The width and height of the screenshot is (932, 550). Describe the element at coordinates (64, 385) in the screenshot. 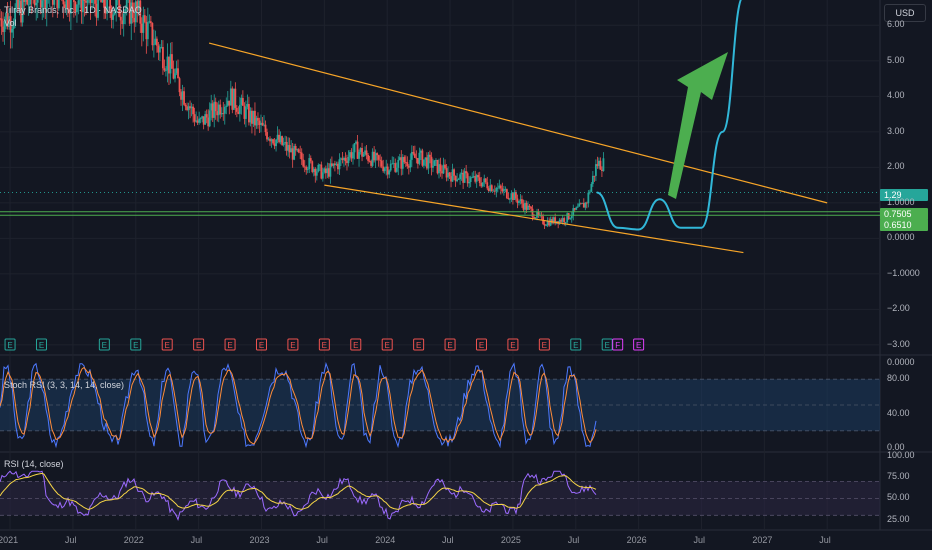

I see `stoch-rsi-legend: Stoch RSI (3, 3, 14, 14, close)` at that location.